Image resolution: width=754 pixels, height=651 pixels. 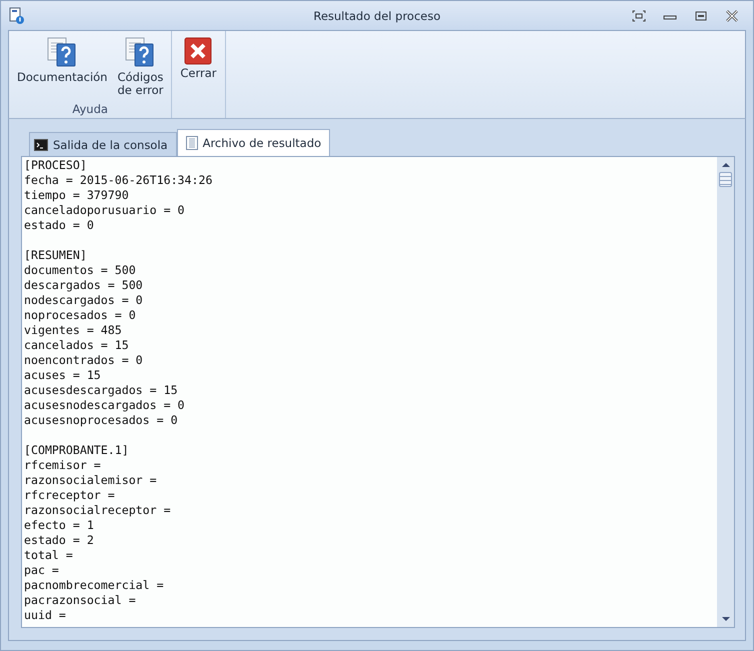 What do you see at coordinates (59, 225) in the screenshot?
I see `text-line: estado = 0` at bounding box center [59, 225].